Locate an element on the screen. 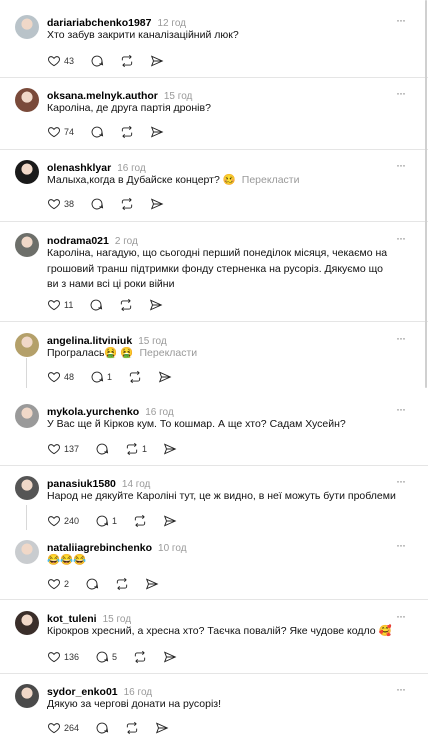  like-button: 2 is located at coordinates (58, 584).